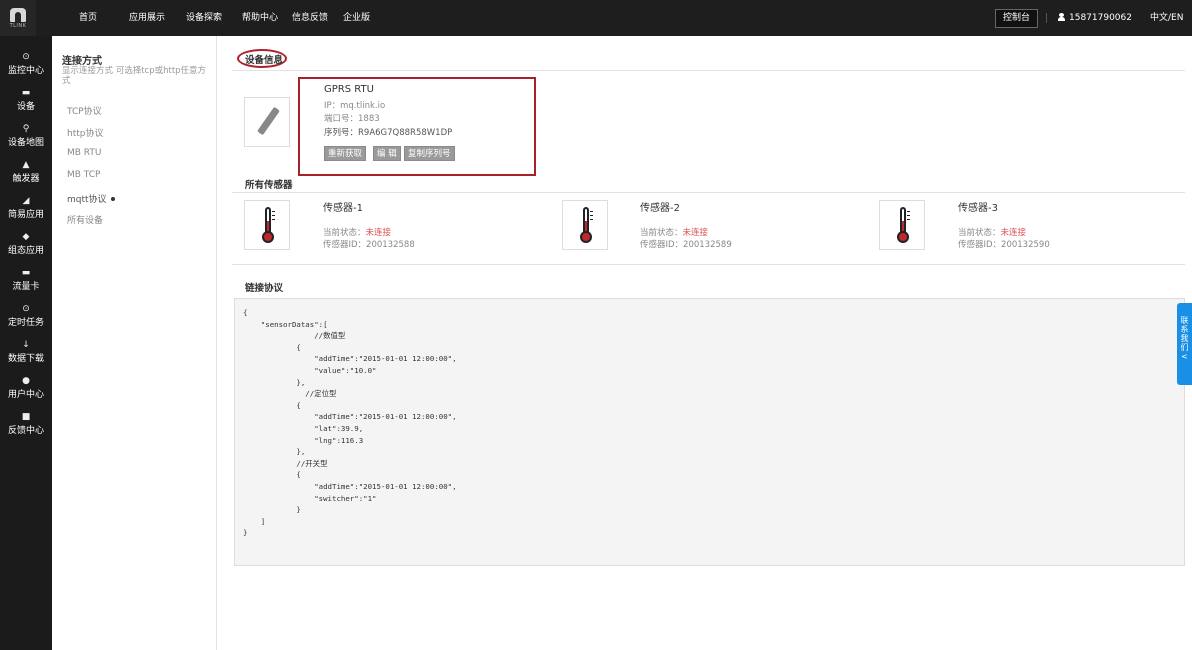 This screenshot has width=1192, height=650. I want to click on sensors-title: 所有传感器, so click(269, 185).